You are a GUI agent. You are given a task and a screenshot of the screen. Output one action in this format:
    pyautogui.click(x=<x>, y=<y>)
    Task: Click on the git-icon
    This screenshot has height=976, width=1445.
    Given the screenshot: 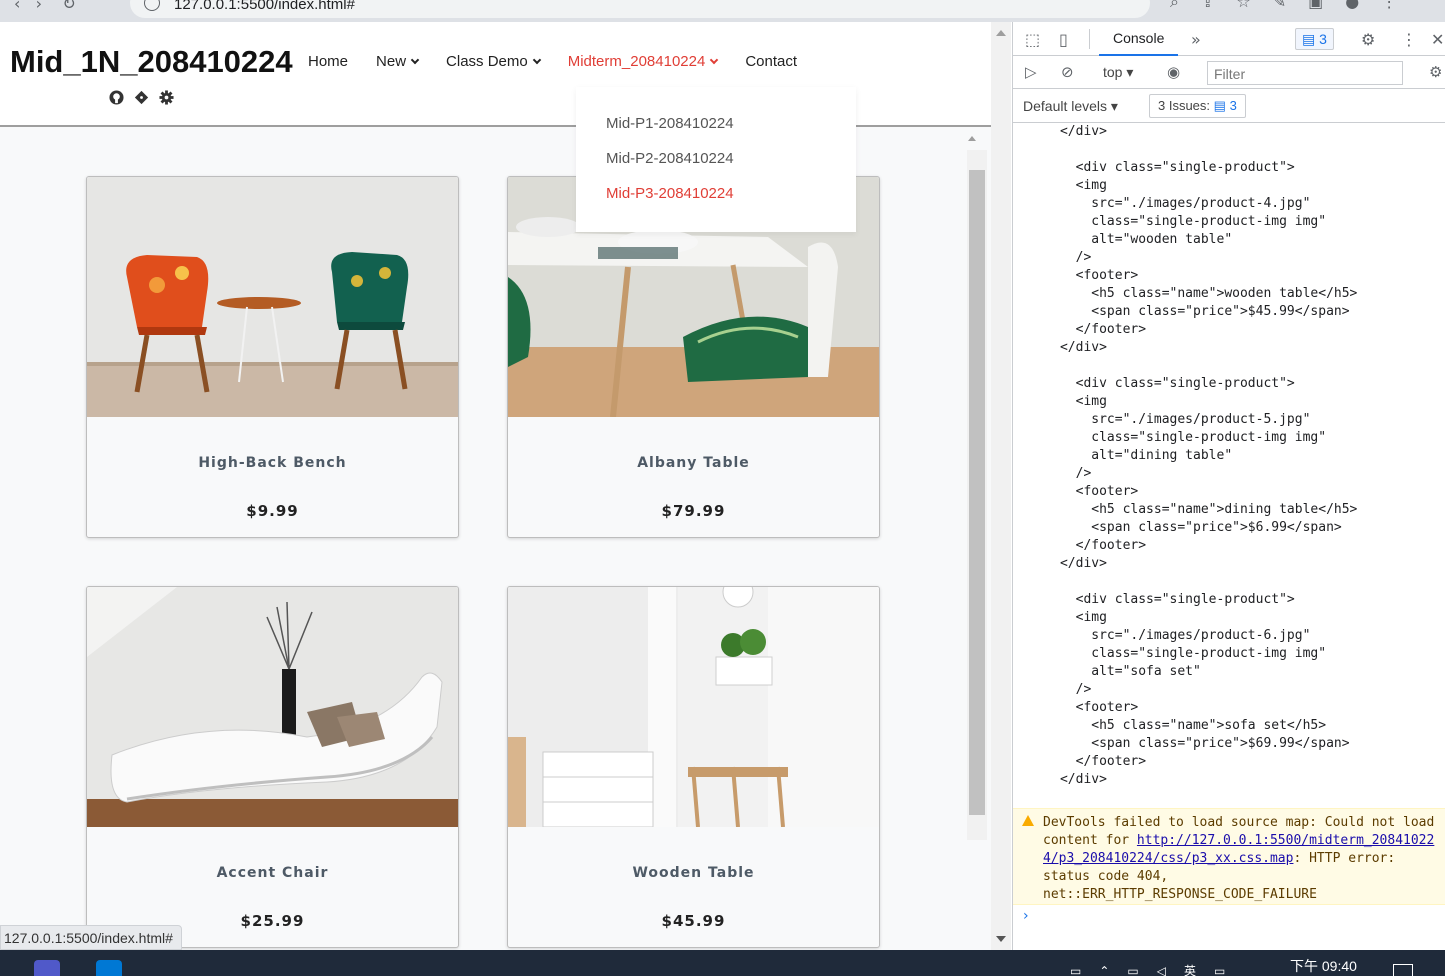 What is the action you would take?
    pyautogui.click(x=141, y=97)
    